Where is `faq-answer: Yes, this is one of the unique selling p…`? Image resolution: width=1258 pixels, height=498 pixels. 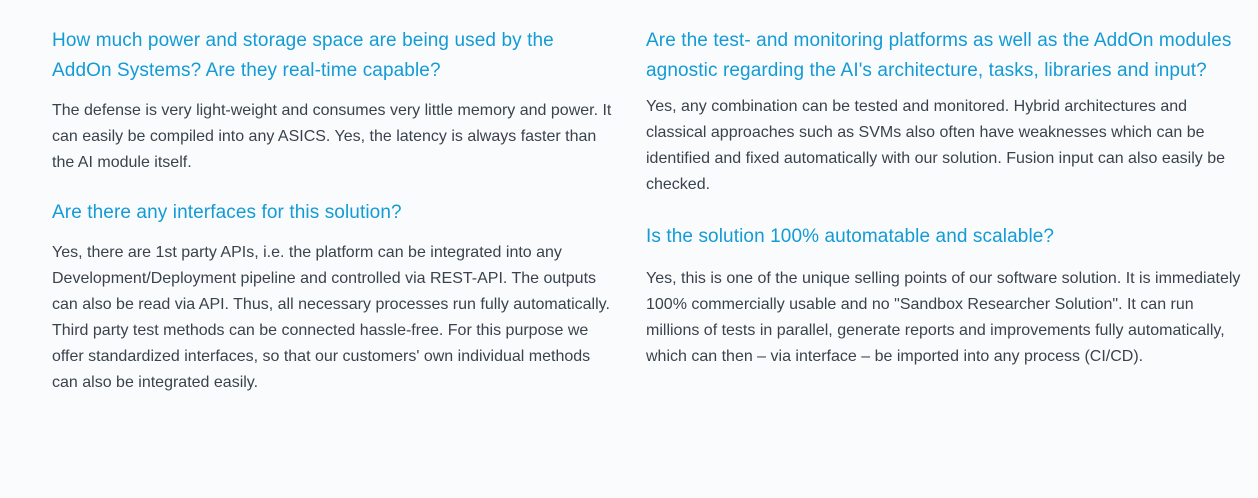 faq-answer: Yes, this is one of the unique selling p… is located at coordinates (943, 317).